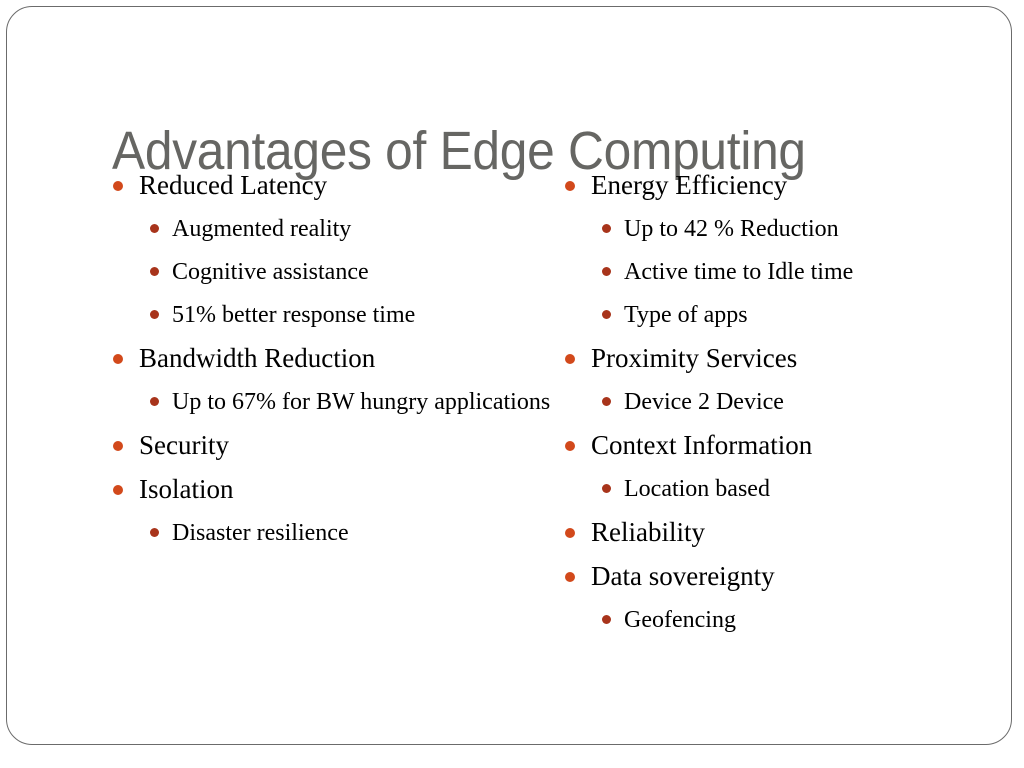  I want to click on bullet-item-level2: Active time to Idle time, so click(802, 272).